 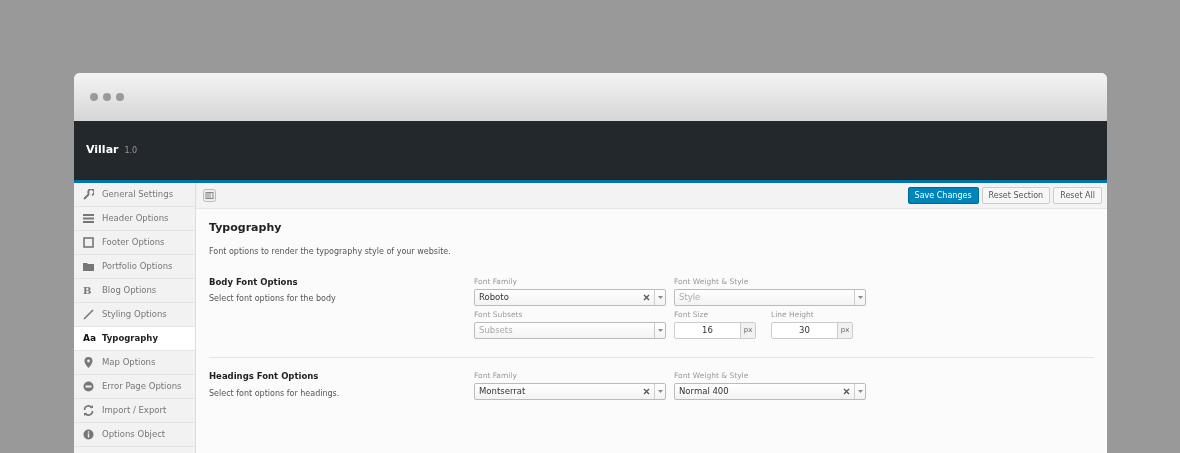 I want to click on section-description: Select font options for headings., so click(x=275, y=393).